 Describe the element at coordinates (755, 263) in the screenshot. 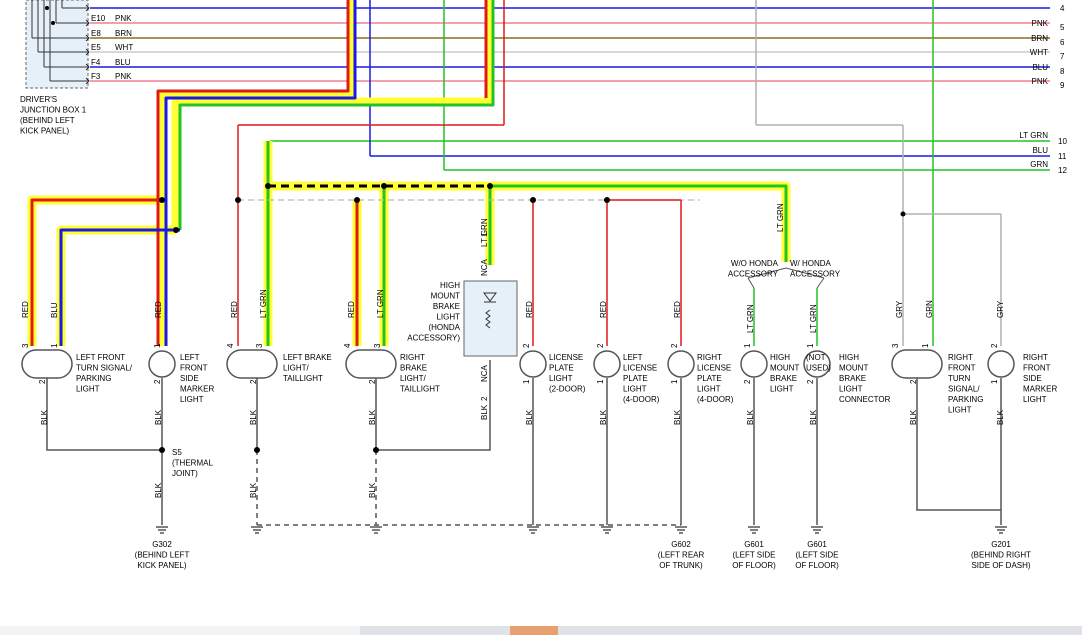

I see `wo-honda-label-line: W/O HONDA` at that location.